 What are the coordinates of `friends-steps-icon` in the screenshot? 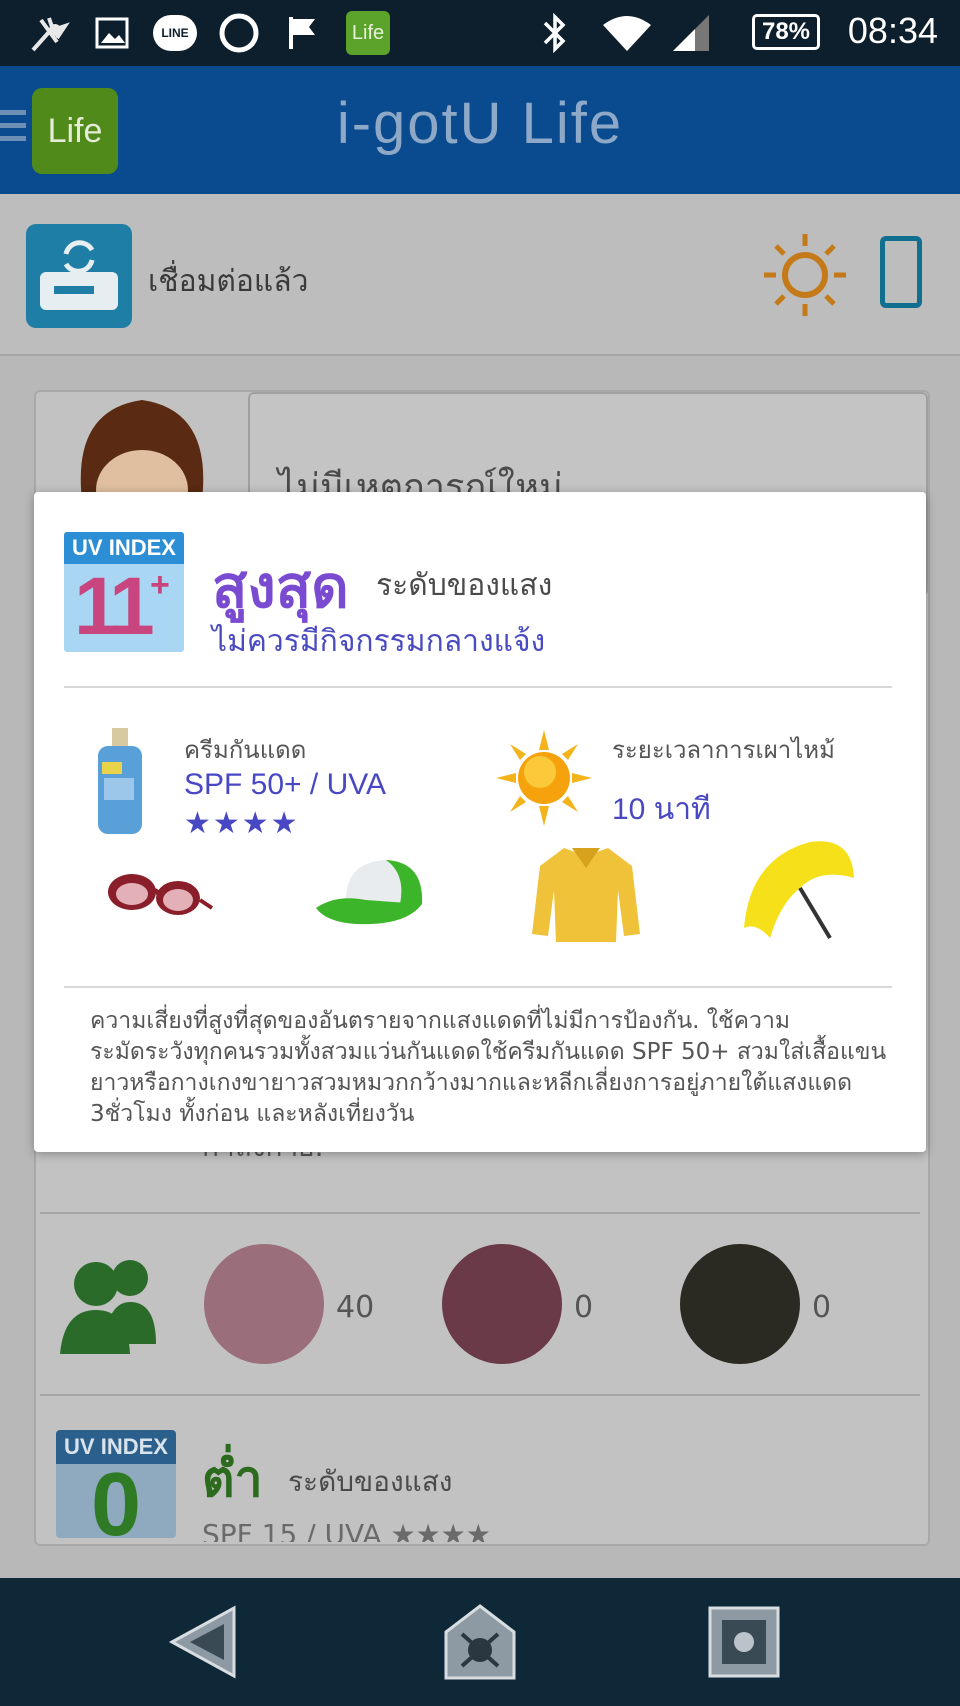 It's located at (115, 1311).